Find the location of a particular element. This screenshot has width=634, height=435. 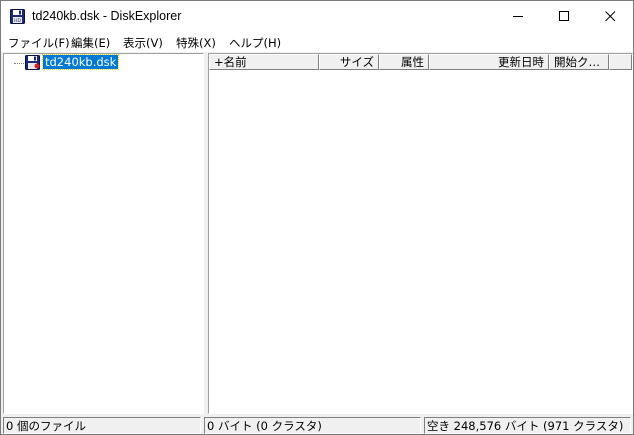

column-name: +名前 is located at coordinates (264, 62).